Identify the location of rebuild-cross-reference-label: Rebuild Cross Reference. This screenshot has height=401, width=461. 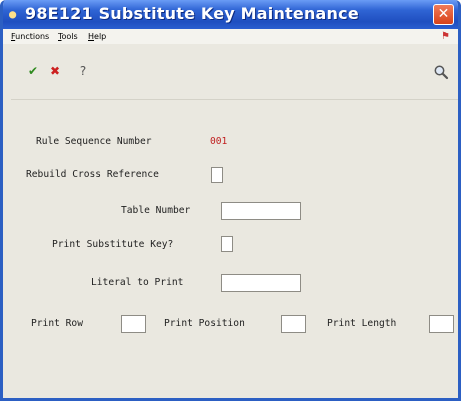
(92, 174).